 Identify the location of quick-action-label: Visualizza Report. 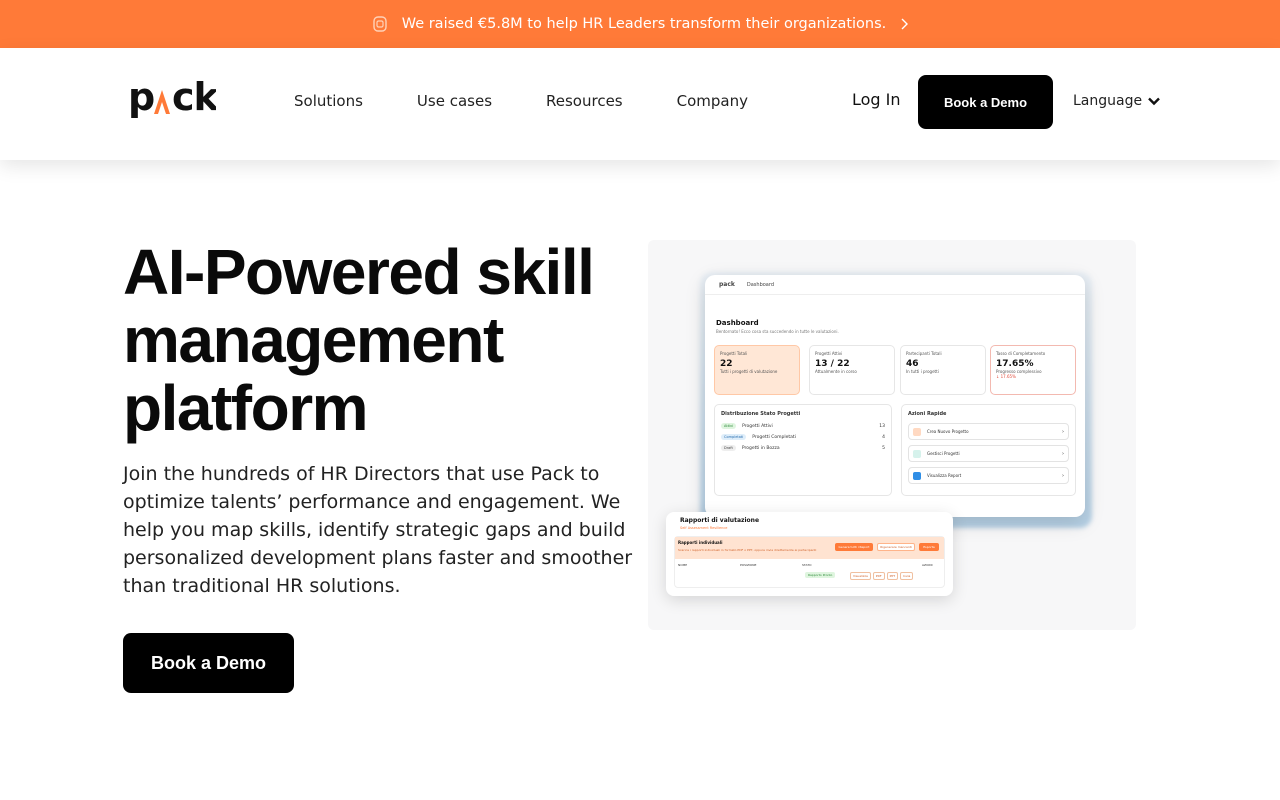
(944, 475).